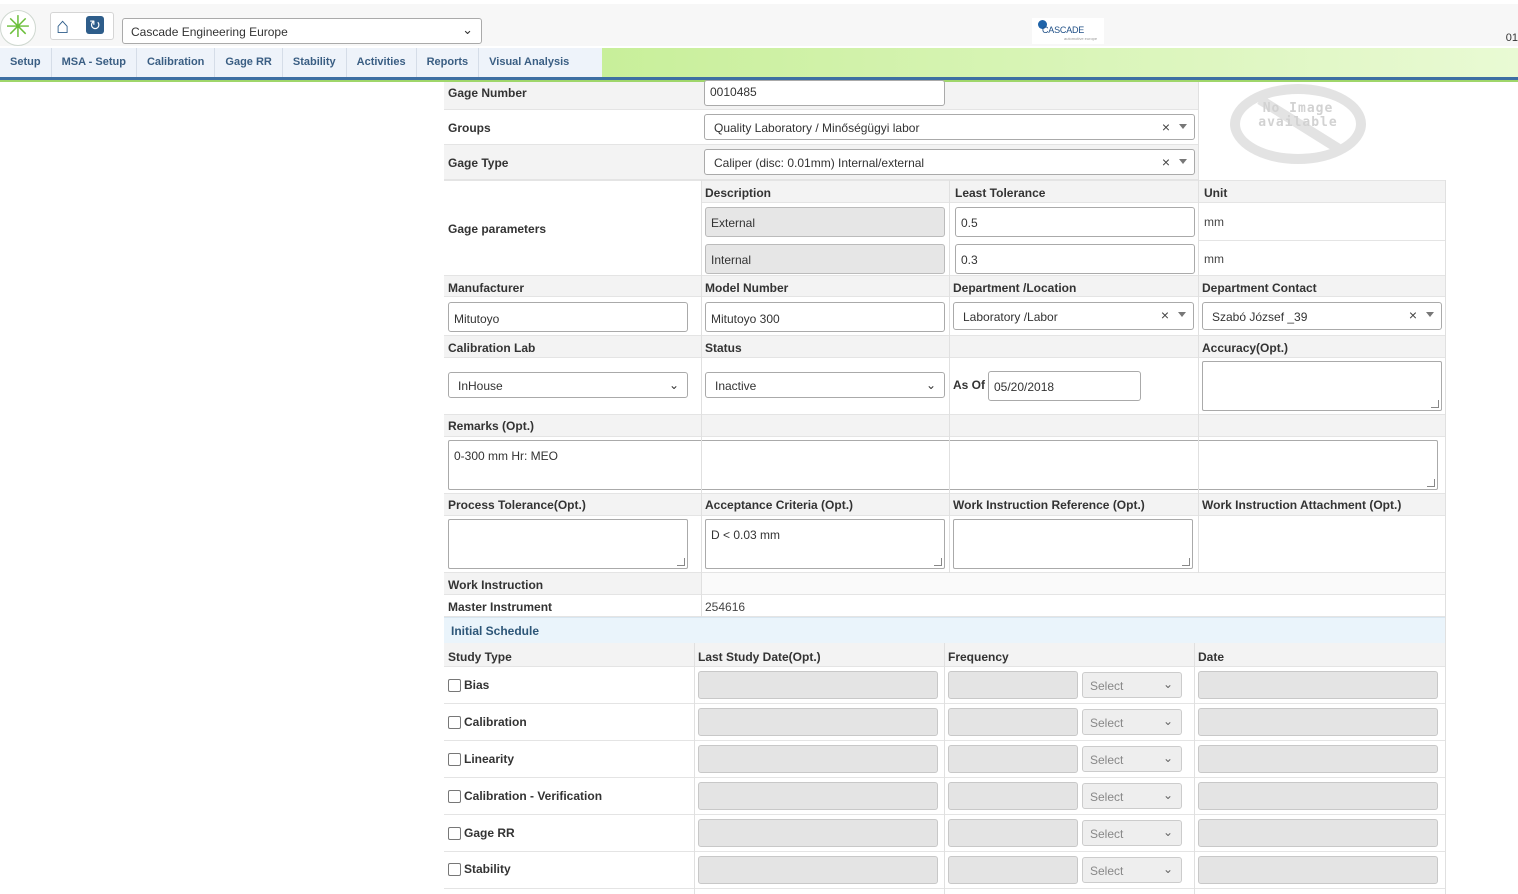  I want to click on cal-lab-label: Calibration Lab, so click(492, 348).